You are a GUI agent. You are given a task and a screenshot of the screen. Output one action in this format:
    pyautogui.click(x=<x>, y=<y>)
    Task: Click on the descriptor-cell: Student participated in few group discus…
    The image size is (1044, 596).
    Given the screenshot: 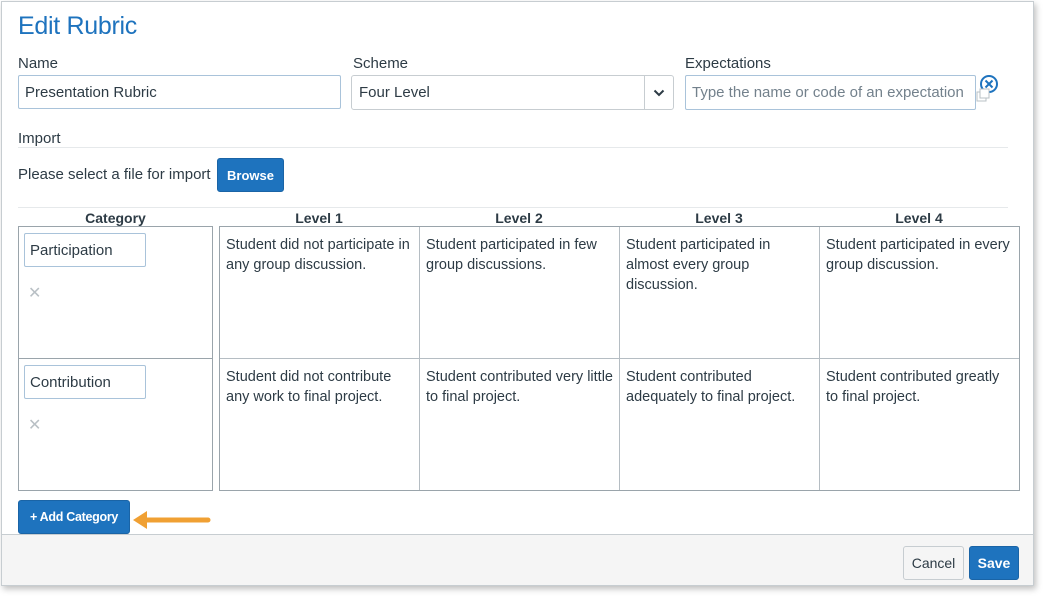 What is the action you would take?
    pyautogui.click(x=519, y=292)
    